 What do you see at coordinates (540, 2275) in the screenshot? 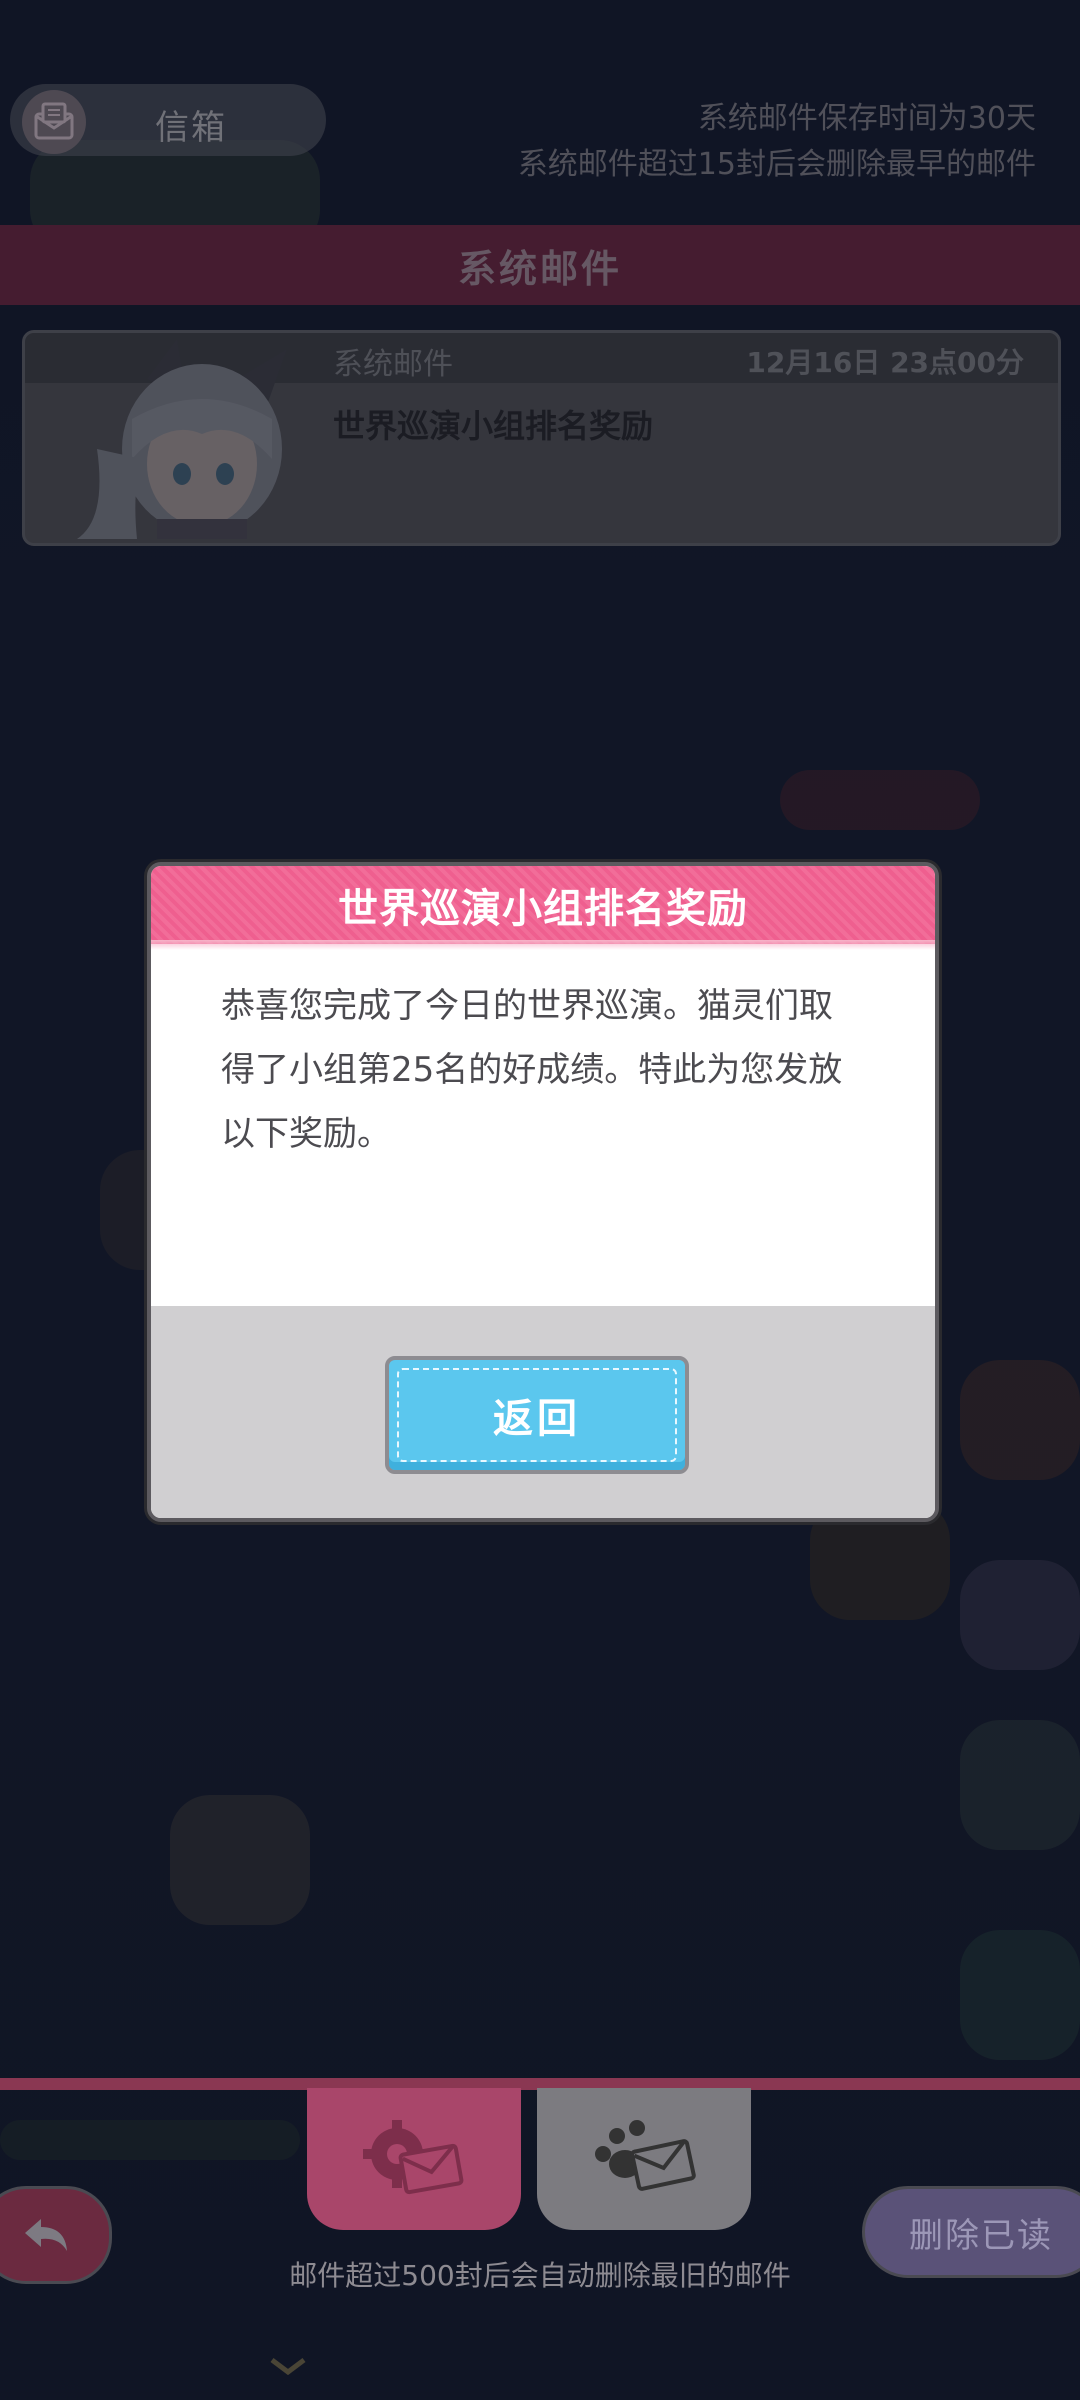
I see `mail-limit-note: 邮件超过500封后会自动删除最旧的邮件` at bounding box center [540, 2275].